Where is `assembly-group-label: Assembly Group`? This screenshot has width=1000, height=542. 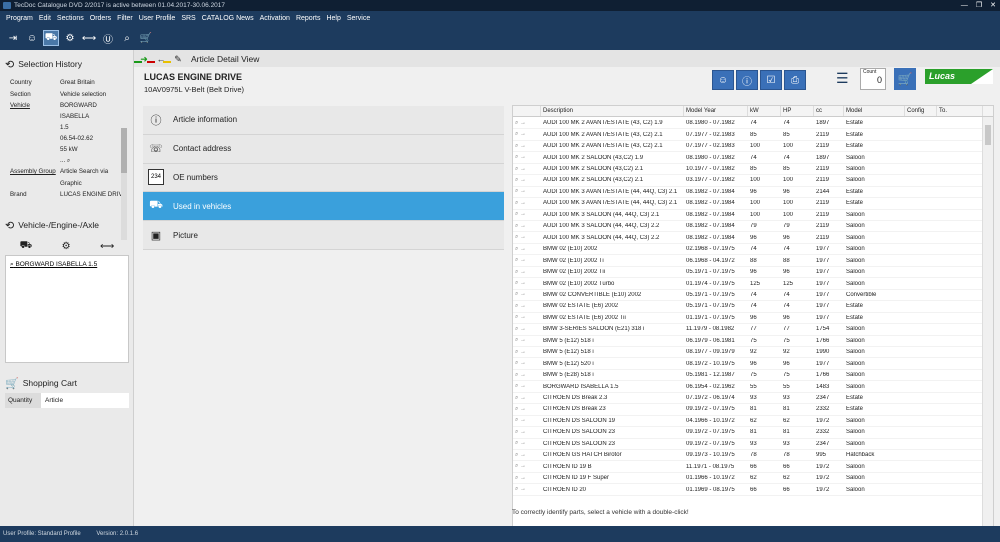 assembly-group-label: Assembly Group is located at coordinates (33, 171).